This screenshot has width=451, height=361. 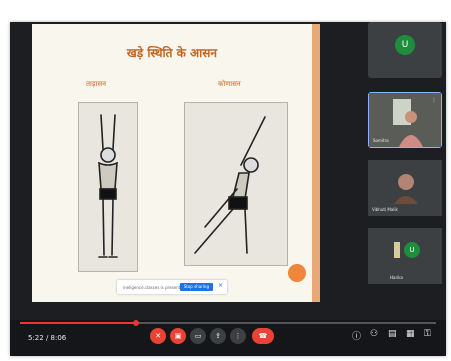 What do you see at coordinates (228, 338) in the screenshot?
I see `player-controls-bar: 5:22 / 8:06 ✕ ▣ ▭ ⇪ ⋮ ☎ ⓘ ⚇ ▤ ▦ ⚿` at bounding box center [228, 338].